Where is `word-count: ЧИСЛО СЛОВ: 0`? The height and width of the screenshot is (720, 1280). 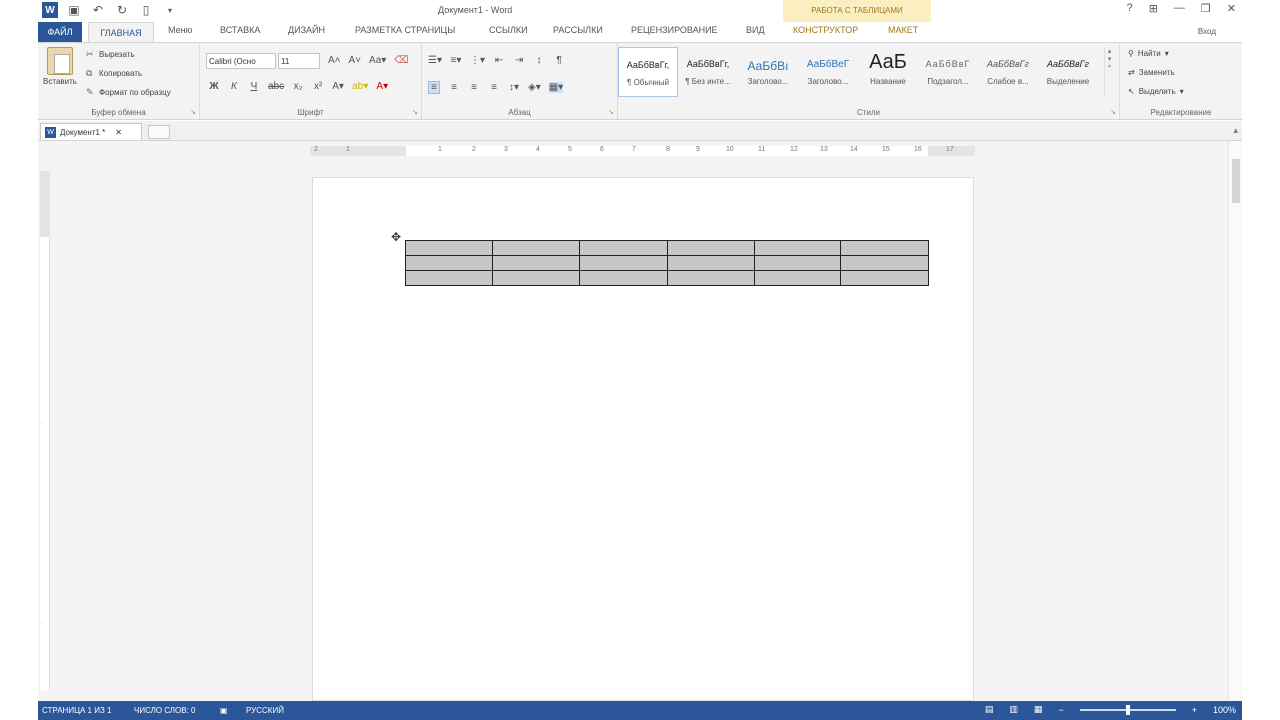
word-count: ЧИСЛО СЛОВ: 0 is located at coordinates (165, 710).